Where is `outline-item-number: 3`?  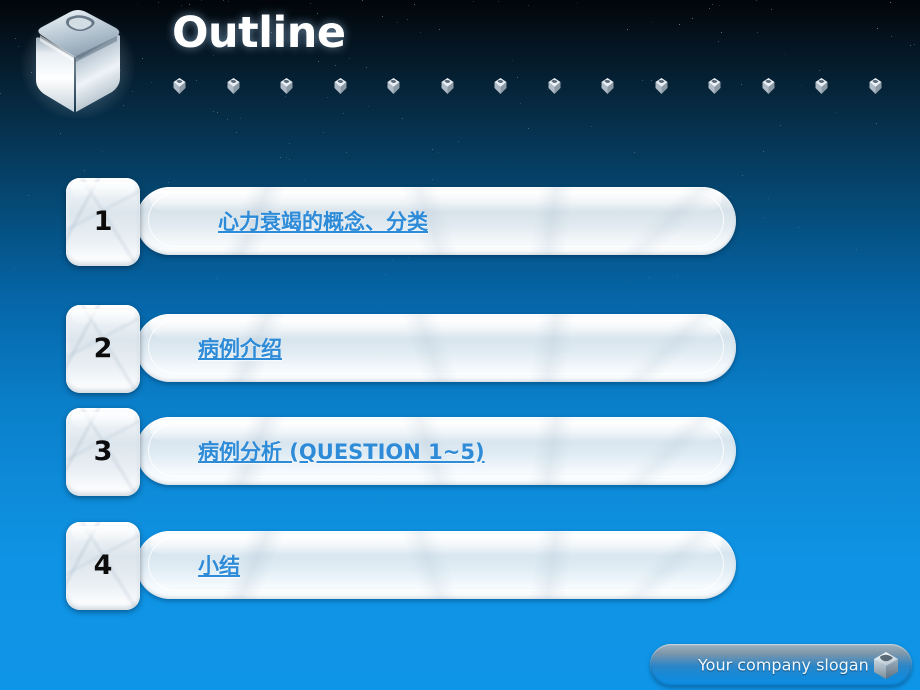
outline-item-number: 3 is located at coordinates (103, 451).